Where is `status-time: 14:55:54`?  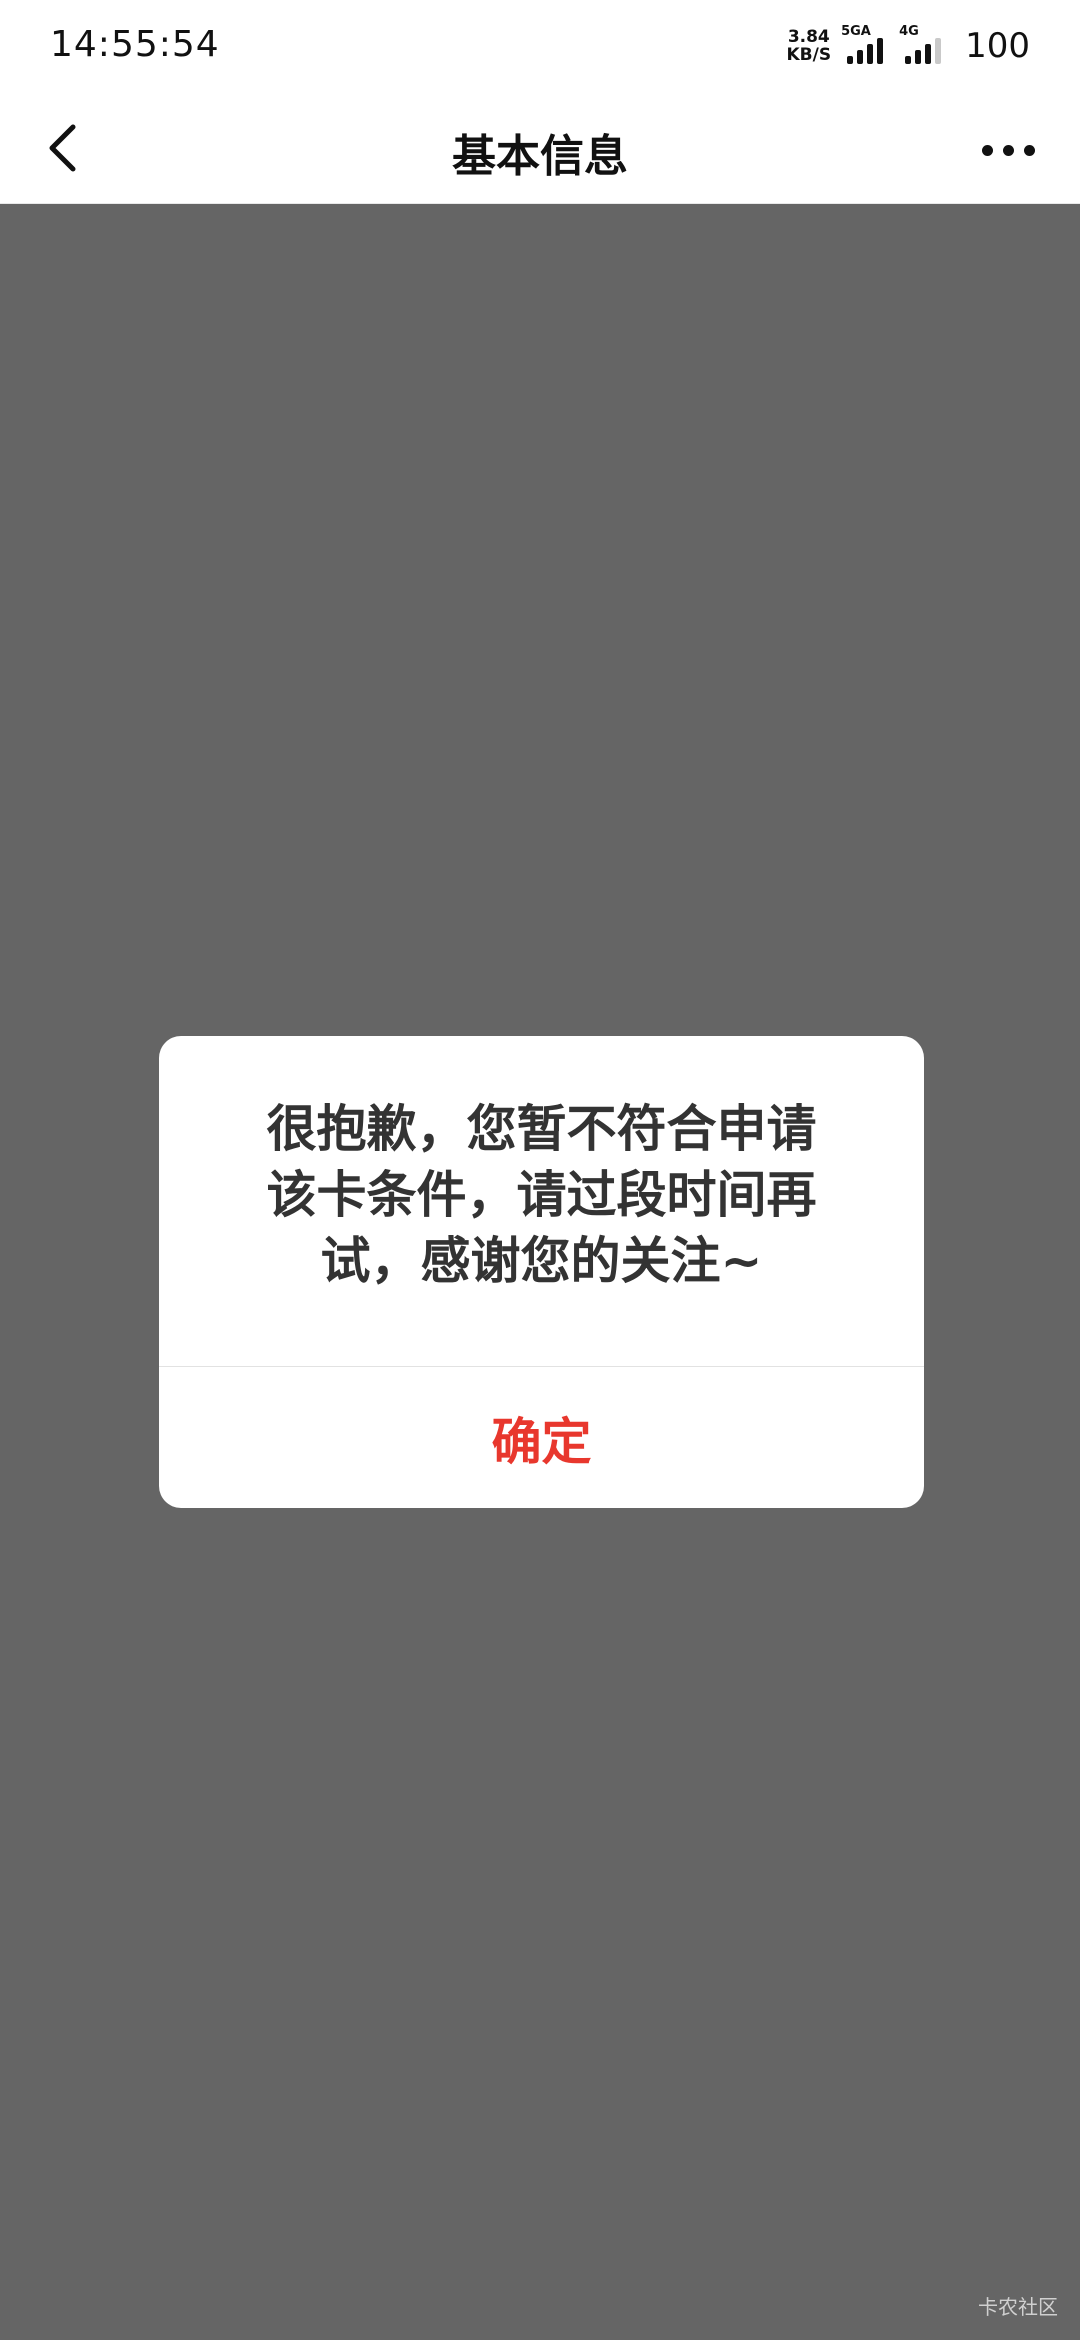
status-time: 14:55:54 is located at coordinates (135, 44).